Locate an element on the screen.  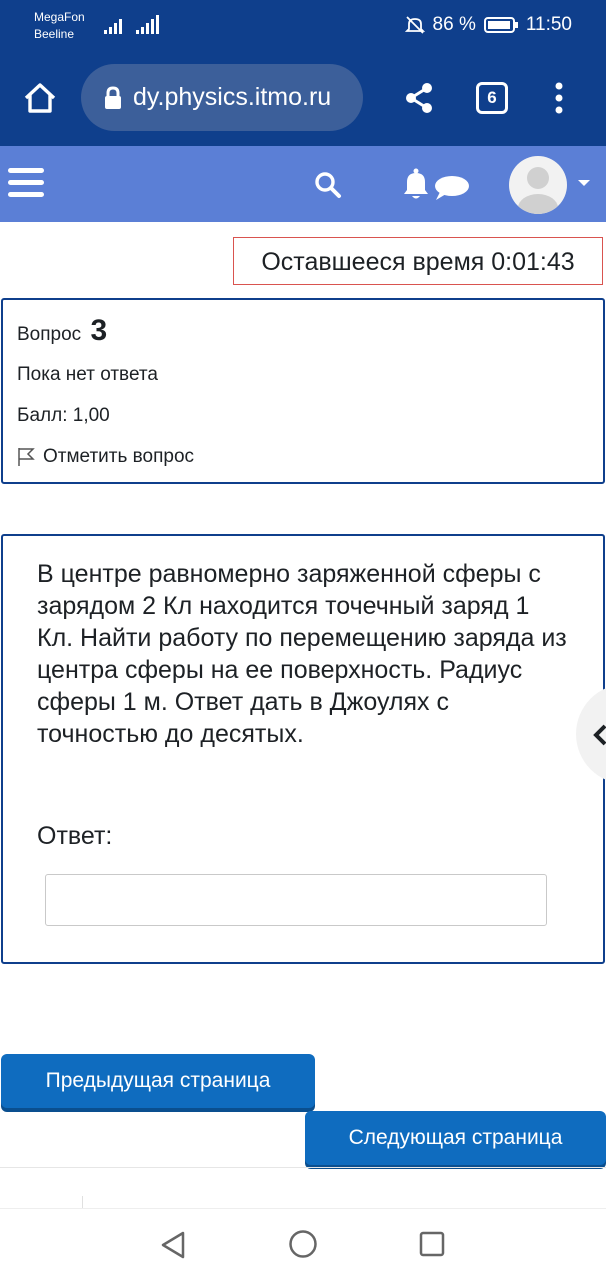
address-bar: dy.physics.itmo.ru is located at coordinates (222, 97).